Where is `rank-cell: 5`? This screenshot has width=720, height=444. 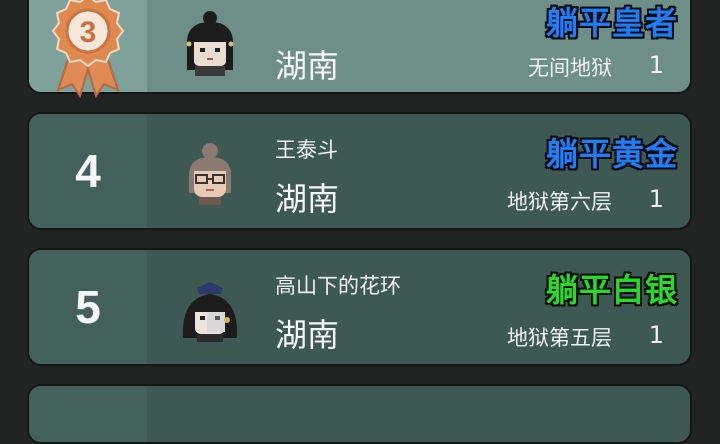 rank-cell: 5 is located at coordinates (88, 307).